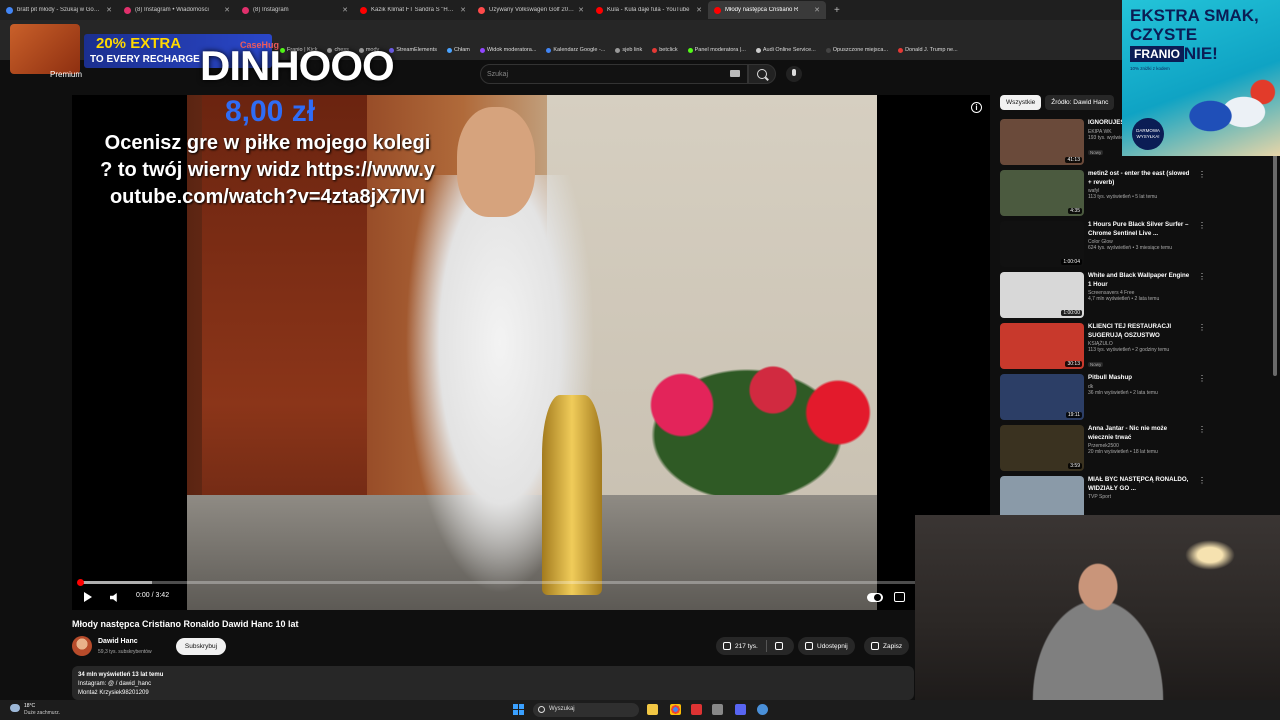  What do you see at coordinates (976, 107) in the screenshot?
I see `info-icon: i` at bounding box center [976, 107].